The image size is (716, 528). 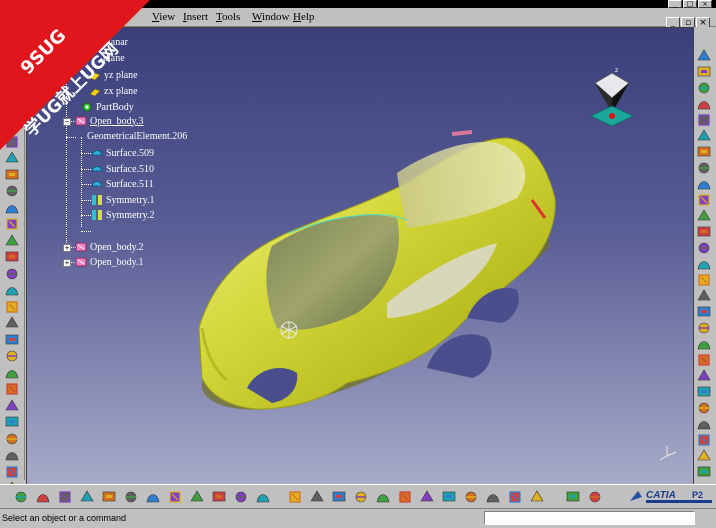 What do you see at coordinates (449, 496) in the screenshot?
I see `views-icon` at bounding box center [449, 496].